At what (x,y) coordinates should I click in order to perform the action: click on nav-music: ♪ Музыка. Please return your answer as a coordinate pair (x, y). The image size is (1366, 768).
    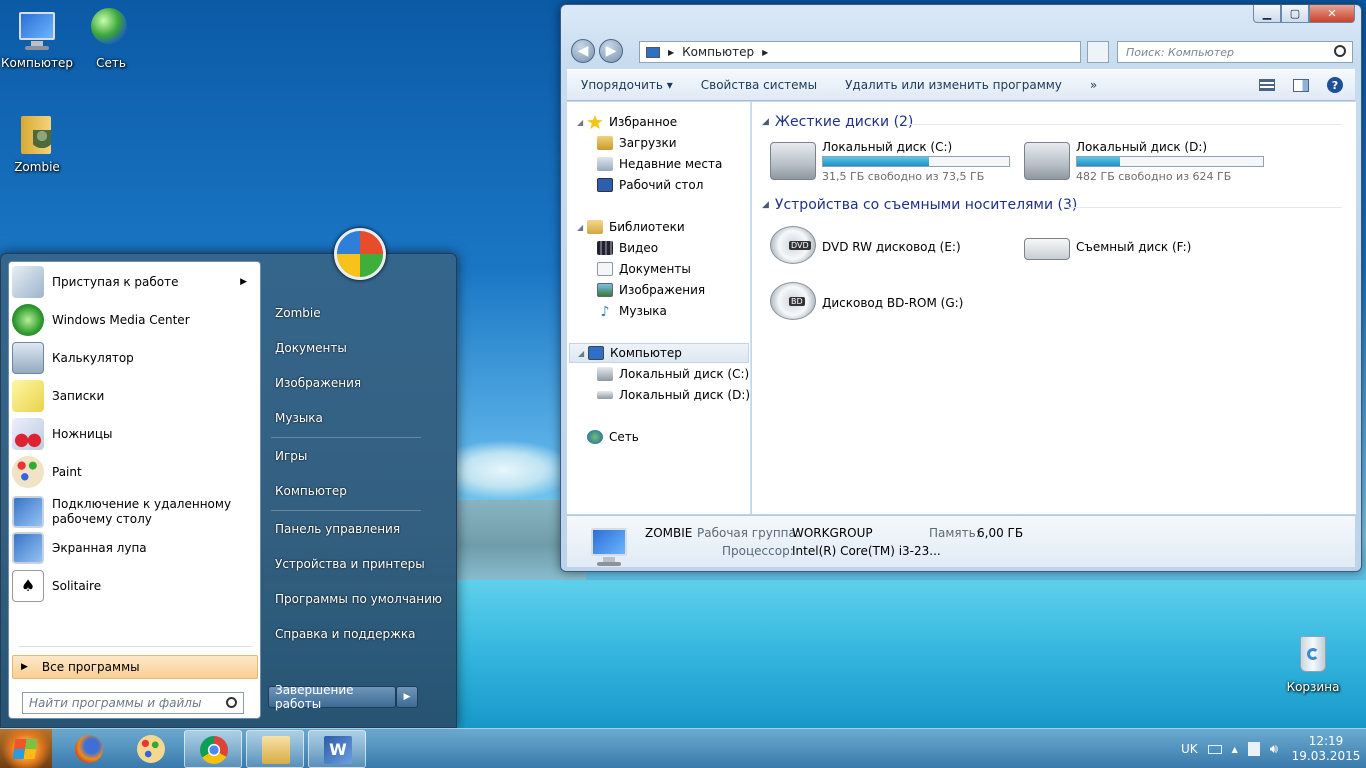
    Looking at the image, I should click on (632, 311).